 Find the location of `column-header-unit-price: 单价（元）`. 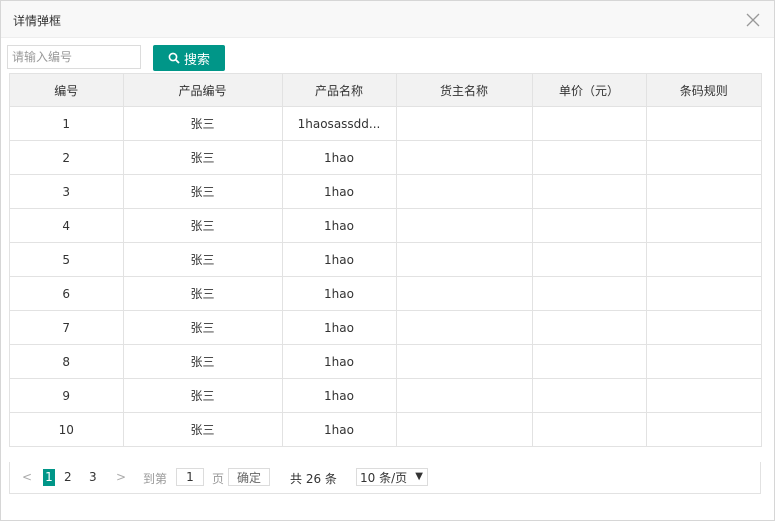

column-header-unit-price: 单价（元） is located at coordinates (589, 90).